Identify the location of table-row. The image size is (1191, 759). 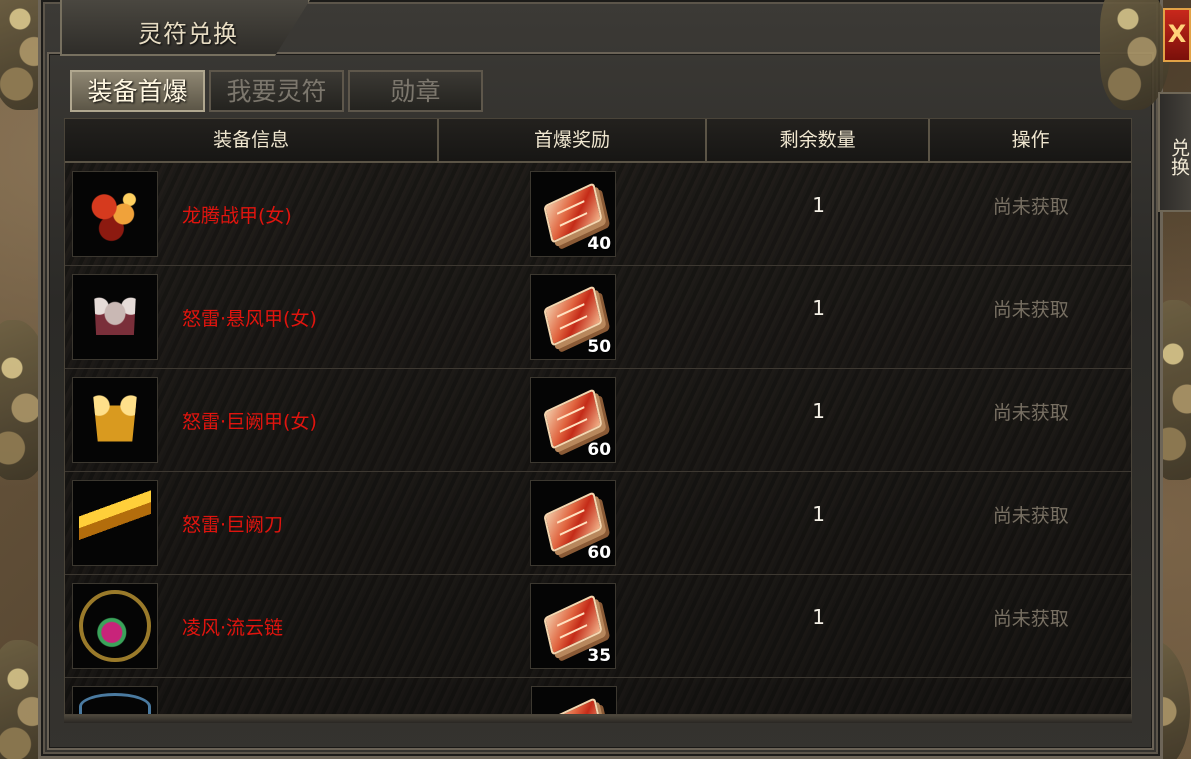
(598, 696).